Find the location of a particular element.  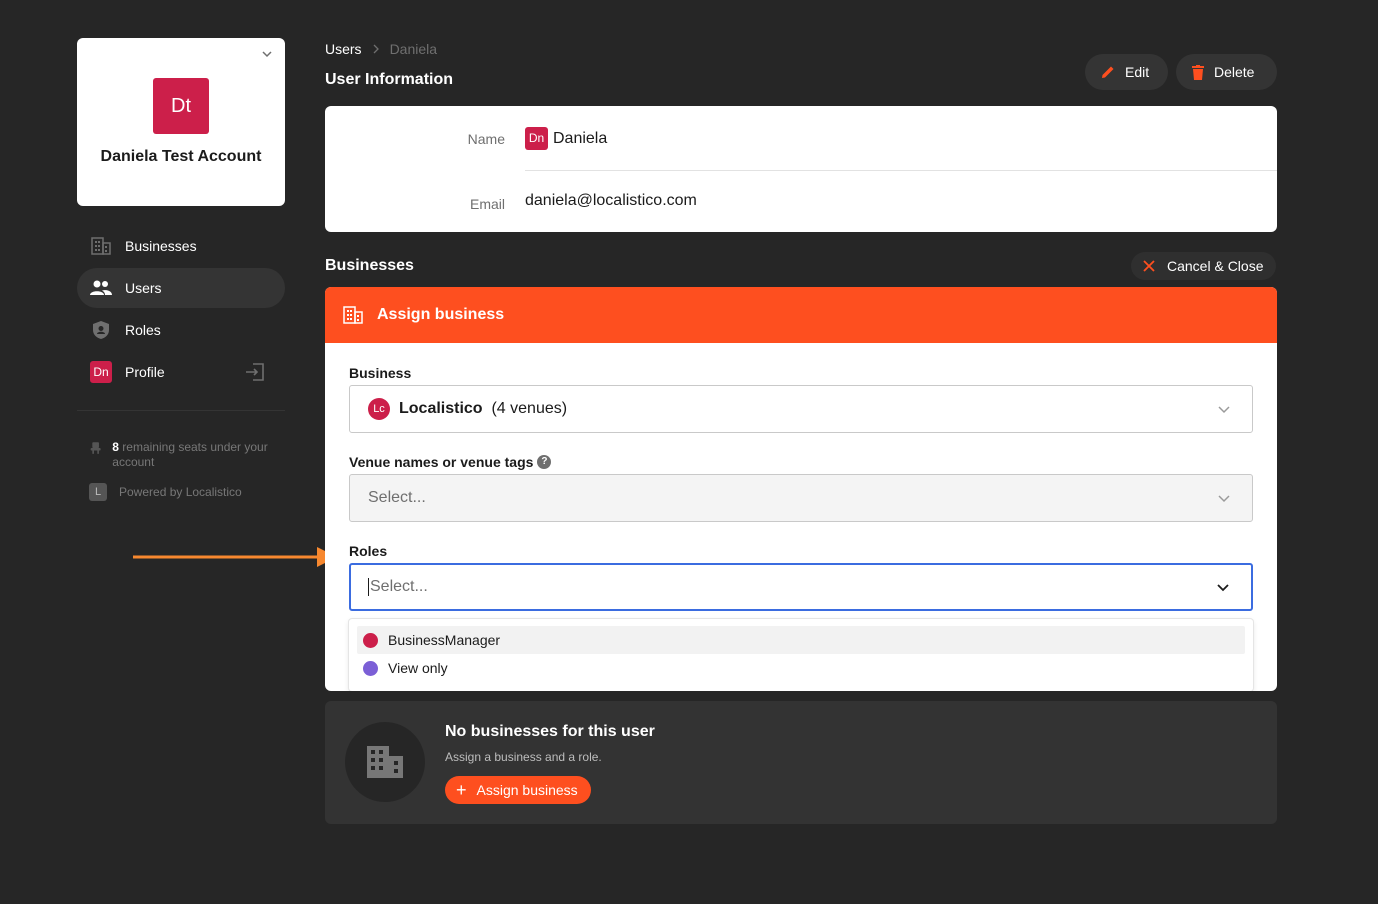

breadcrumb: Users Daniela is located at coordinates (381, 49).